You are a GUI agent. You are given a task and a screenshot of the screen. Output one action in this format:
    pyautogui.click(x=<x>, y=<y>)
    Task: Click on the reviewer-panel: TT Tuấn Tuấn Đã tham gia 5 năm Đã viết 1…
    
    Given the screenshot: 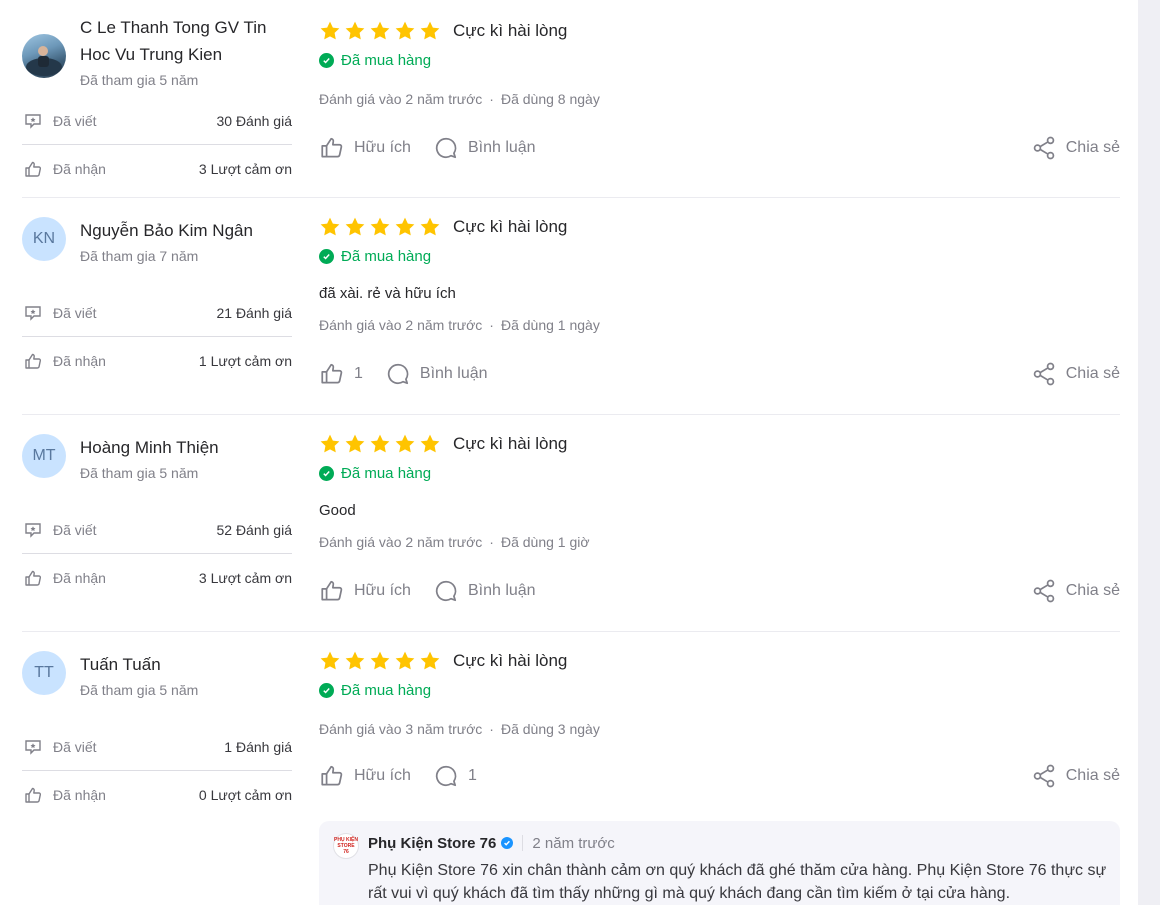 What is the action you would take?
    pyautogui.click(x=157, y=735)
    